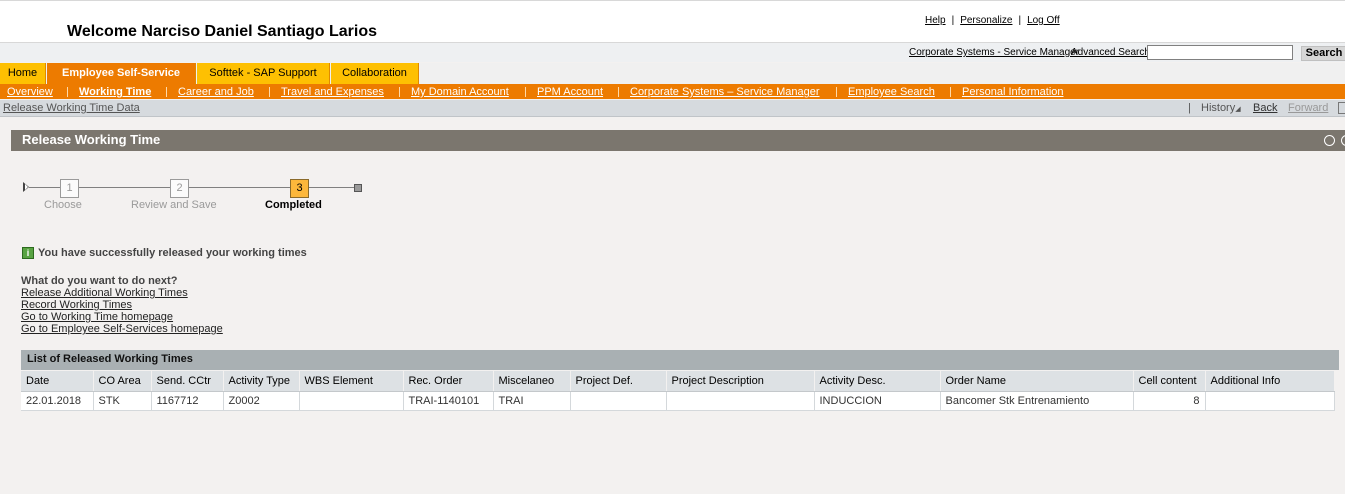 This screenshot has width=1345, height=494. What do you see at coordinates (1043, 20) in the screenshot?
I see `log-off-link: Log Off` at bounding box center [1043, 20].